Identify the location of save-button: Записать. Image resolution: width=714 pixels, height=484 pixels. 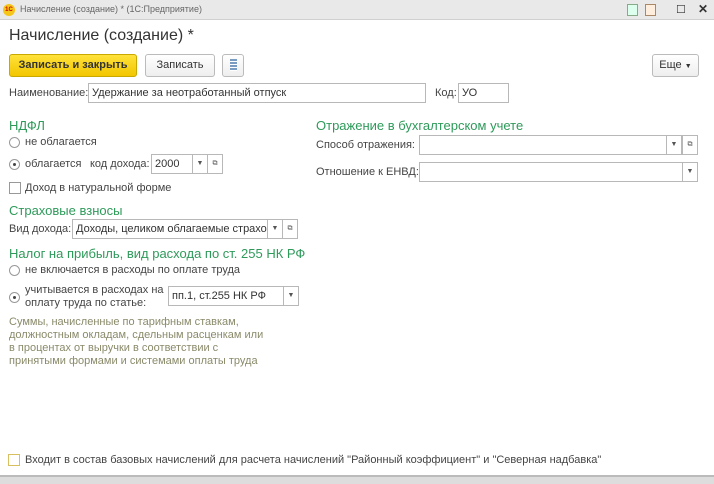
(180, 65).